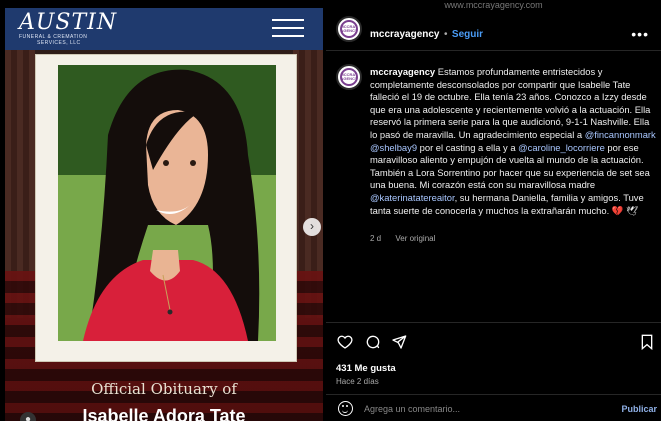 This screenshot has width=661, height=421. Describe the element at coordinates (366, 368) in the screenshot. I see `like-count: 431 Me gusta` at that location.